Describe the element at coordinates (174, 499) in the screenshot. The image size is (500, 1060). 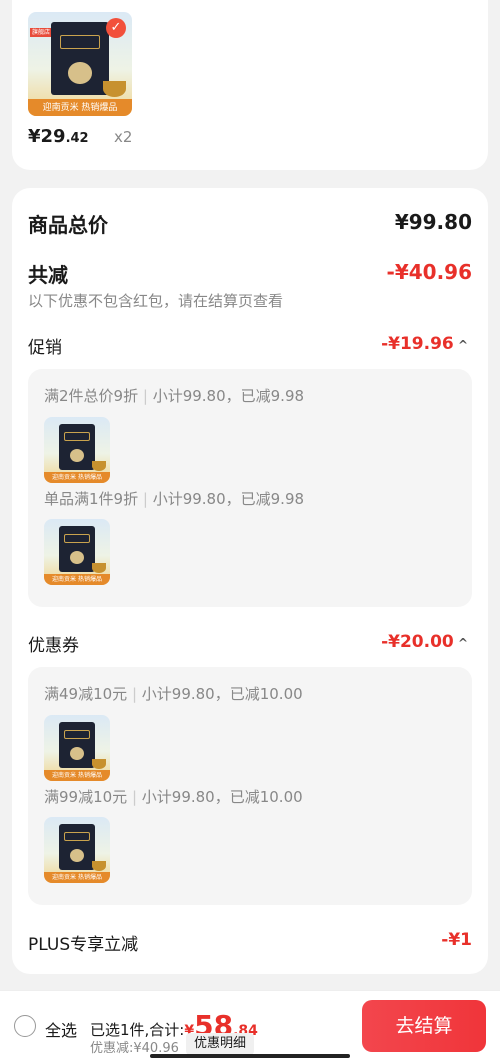
I see `promo-item-2: 单品满1件9折 | 小计99.80，已减9.98` at that location.